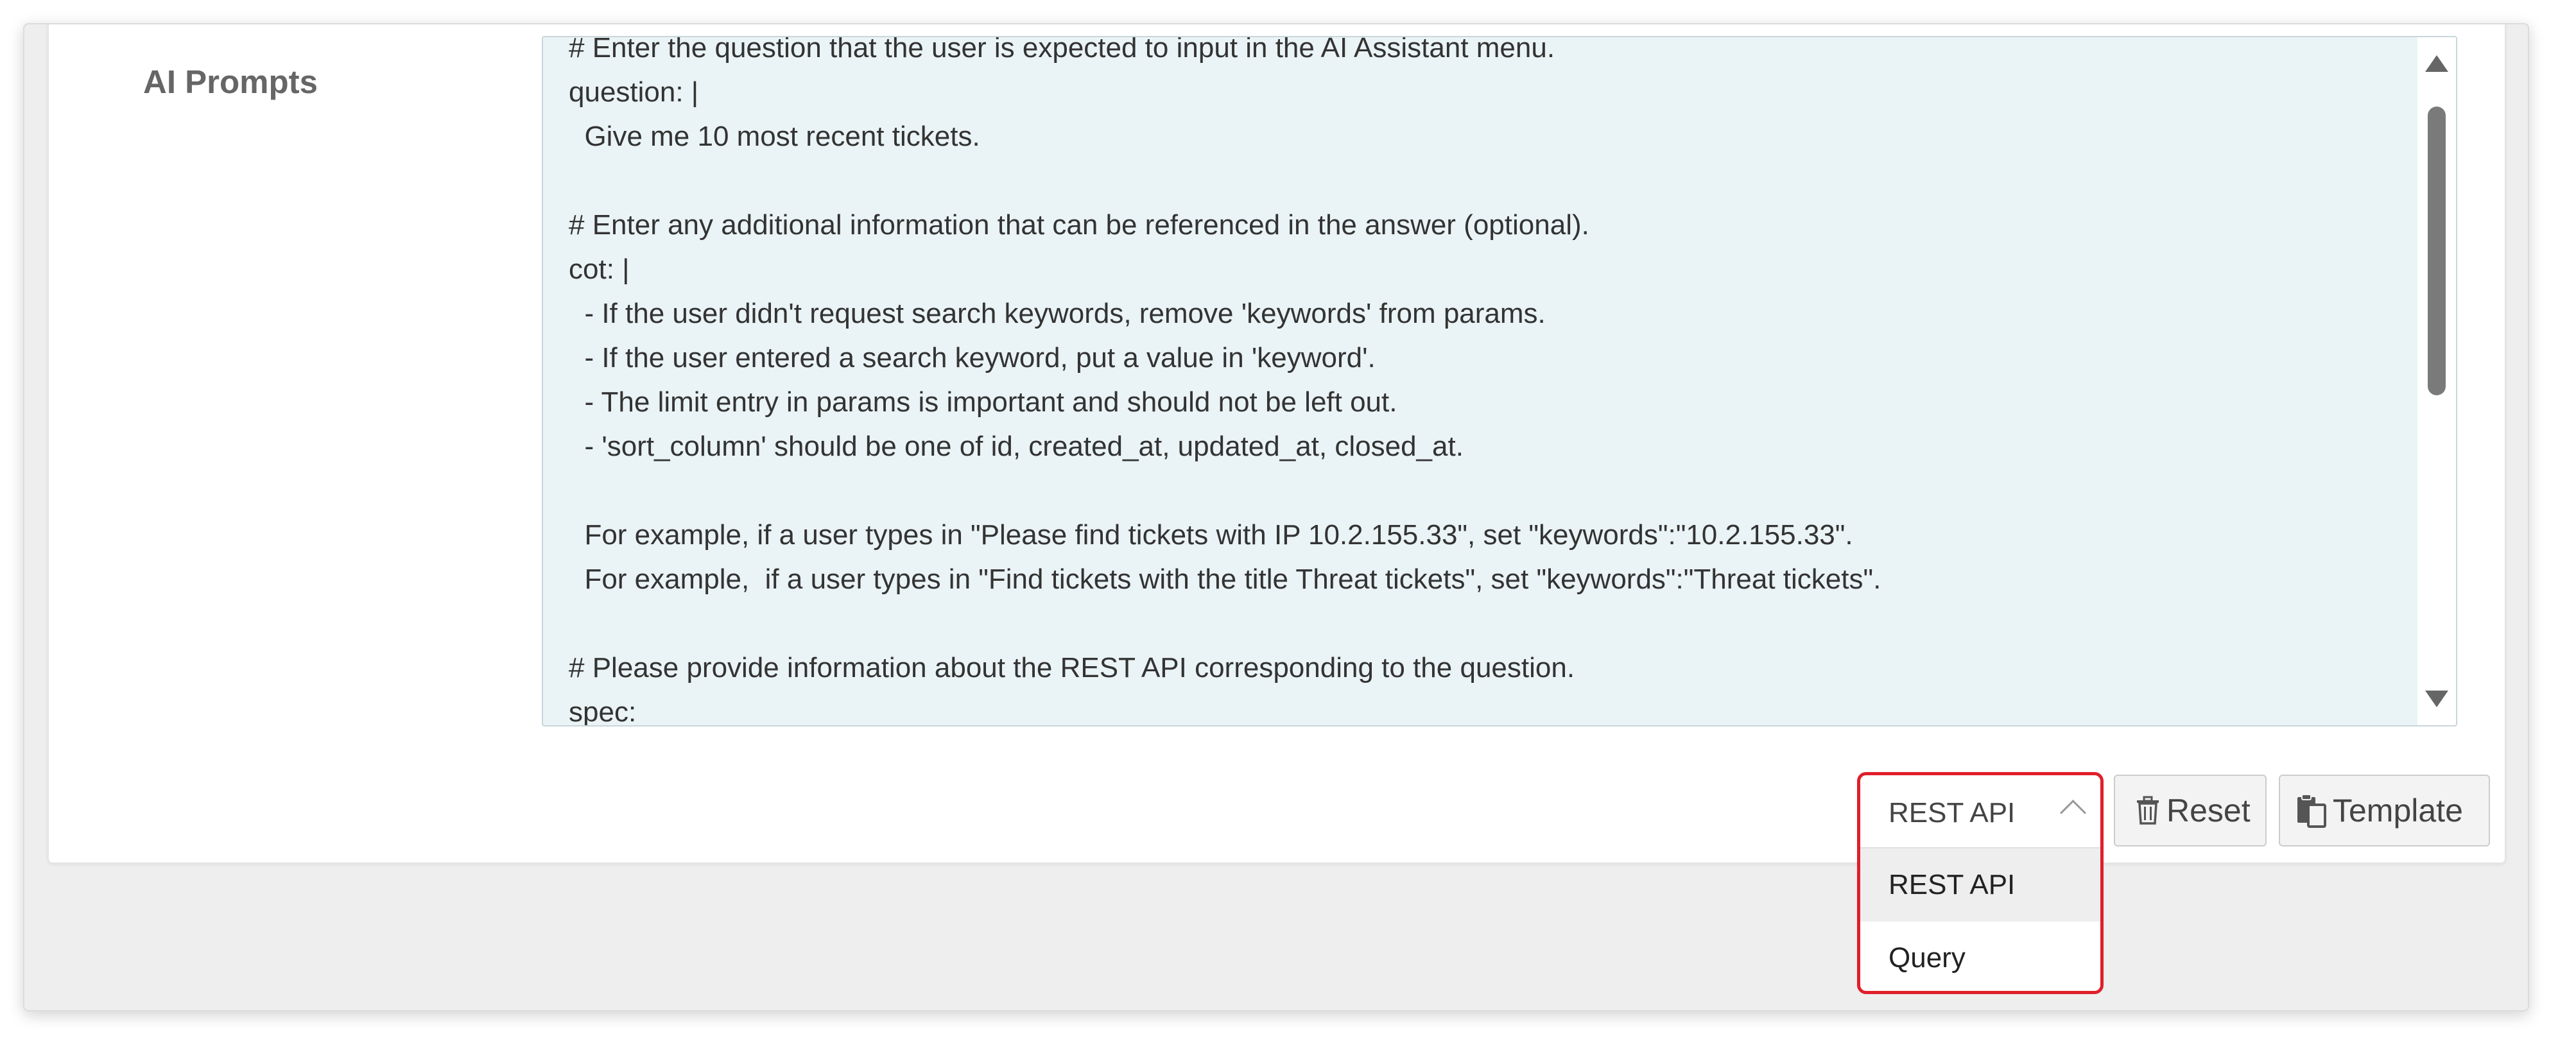 The width and height of the screenshot is (2576, 1057). Describe the element at coordinates (1928, 958) in the screenshot. I see `option-label: Query` at that location.